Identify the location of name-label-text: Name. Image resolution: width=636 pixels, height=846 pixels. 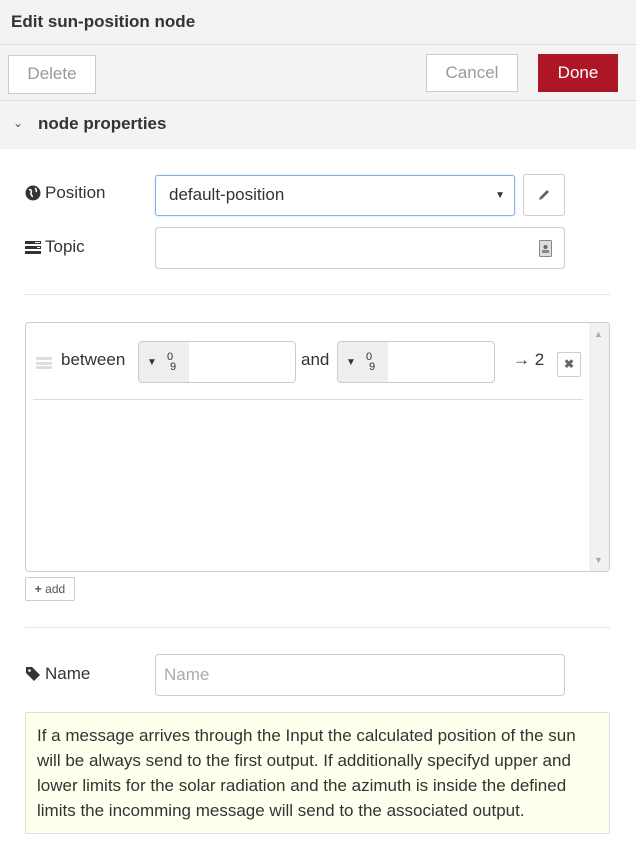
(68, 673).